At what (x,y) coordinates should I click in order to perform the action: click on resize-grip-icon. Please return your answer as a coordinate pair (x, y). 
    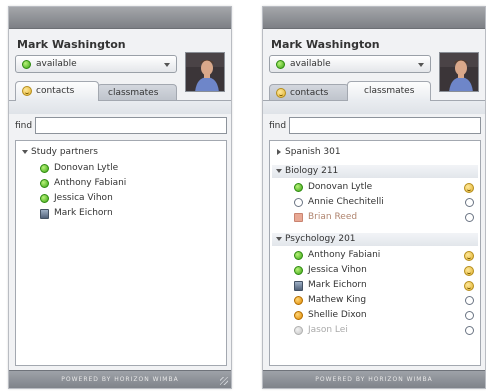
    Looking at the image, I should click on (224, 381).